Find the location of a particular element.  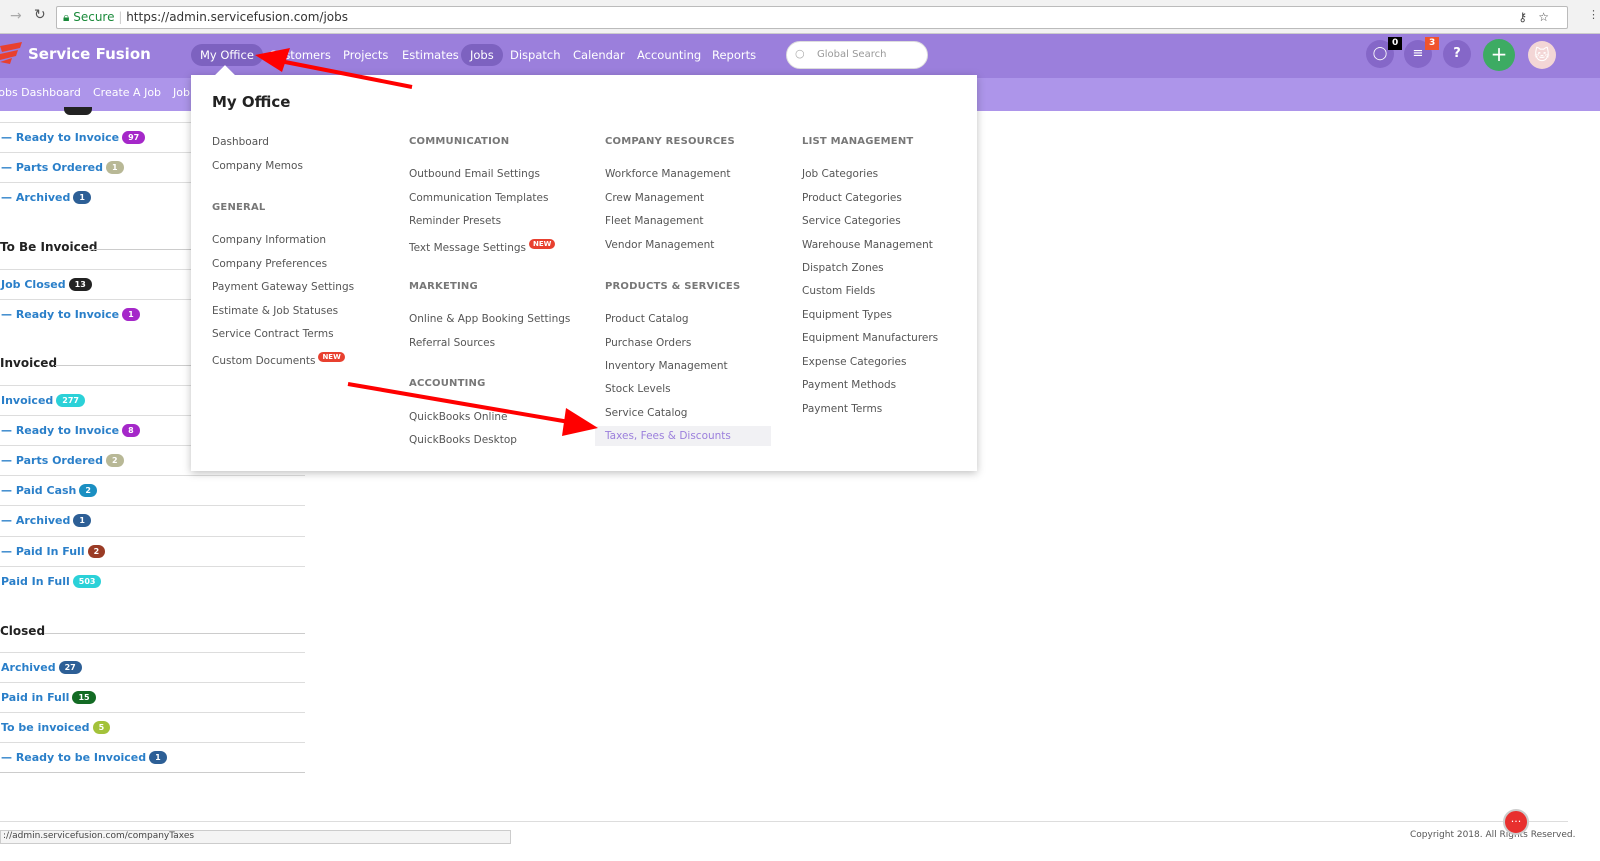

menu-item-estimate-job-statuses: Estimate & Job Statuses is located at coordinates (275, 311).